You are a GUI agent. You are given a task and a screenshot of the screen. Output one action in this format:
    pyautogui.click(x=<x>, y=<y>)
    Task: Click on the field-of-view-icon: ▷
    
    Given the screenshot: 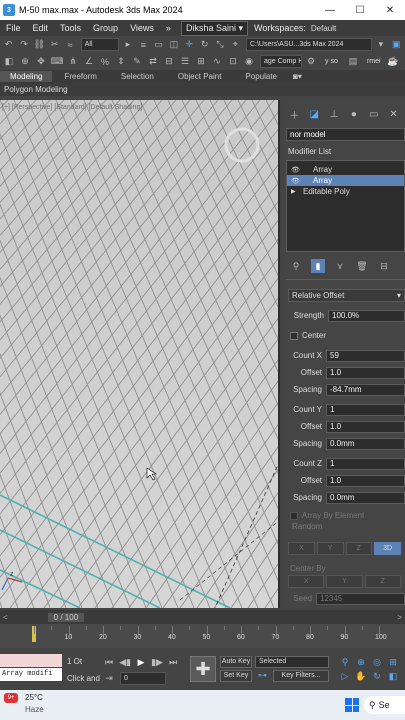 What is the action you would take?
    pyautogui.click(x=345, y=676)
    